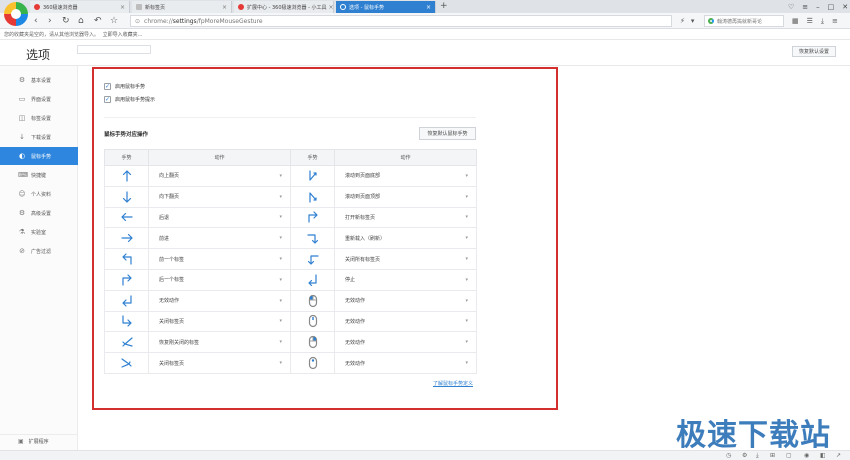 The height and width of the screenshot is (460, 850). Describe the element at coordinates (386, 7) in the screenshot. I see `tab-settings-mouse-gesture: 选项 - 鼠标手势 ×` at that location.